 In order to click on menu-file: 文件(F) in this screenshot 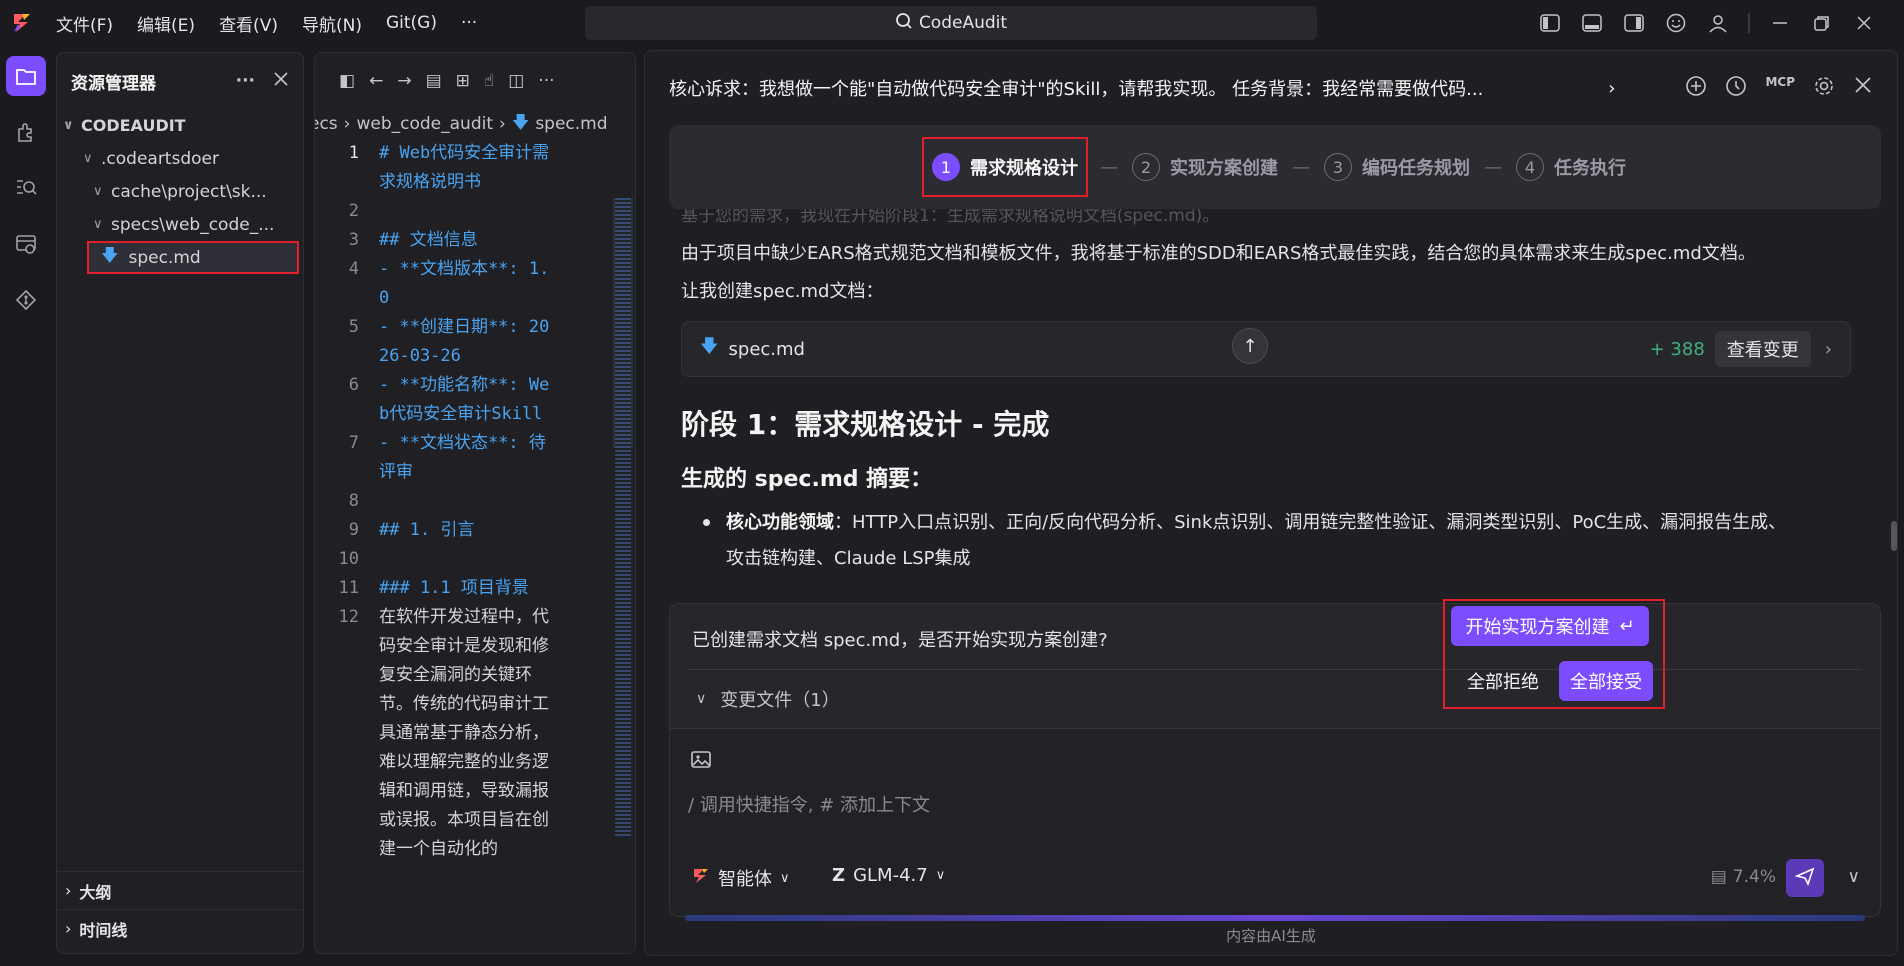, I will do `click(84, 23)`.